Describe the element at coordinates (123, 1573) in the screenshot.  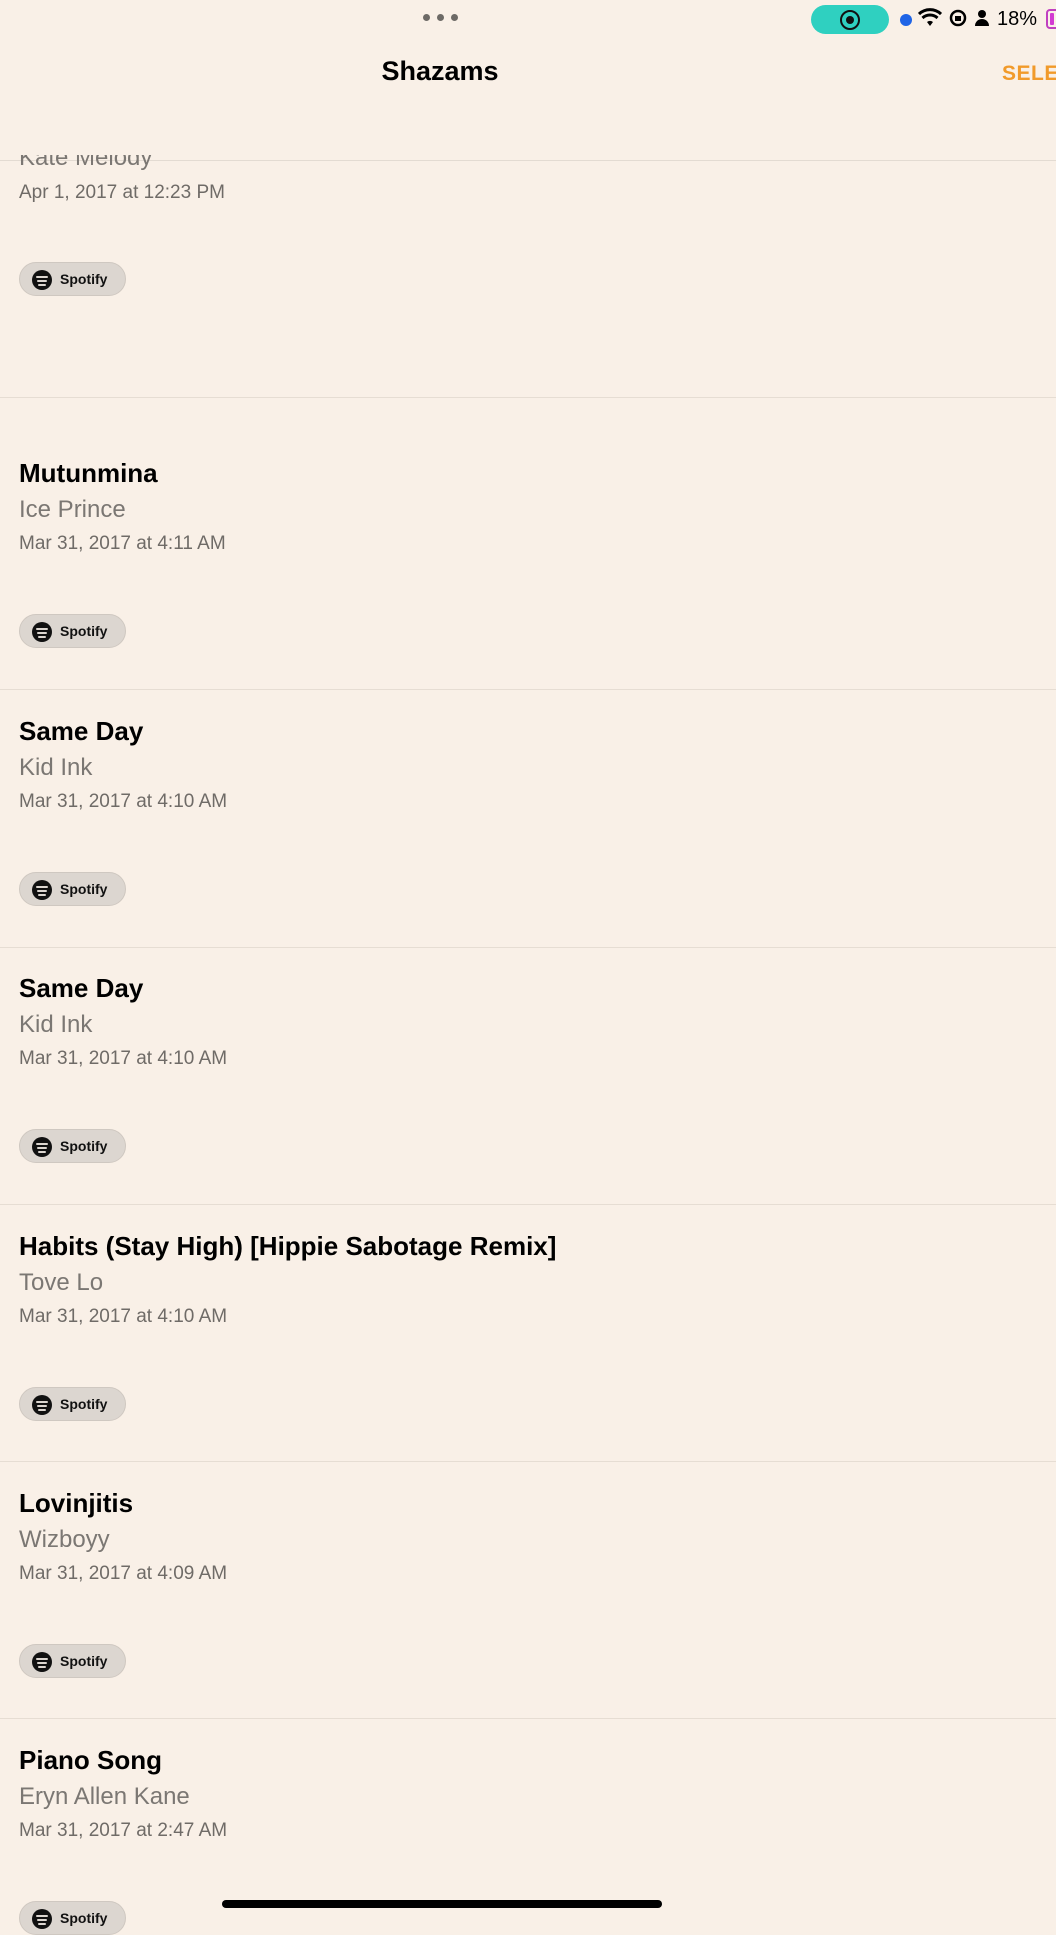
I see `list-item-date: Mar 31, 2017 at 4:09 AM` at that location.